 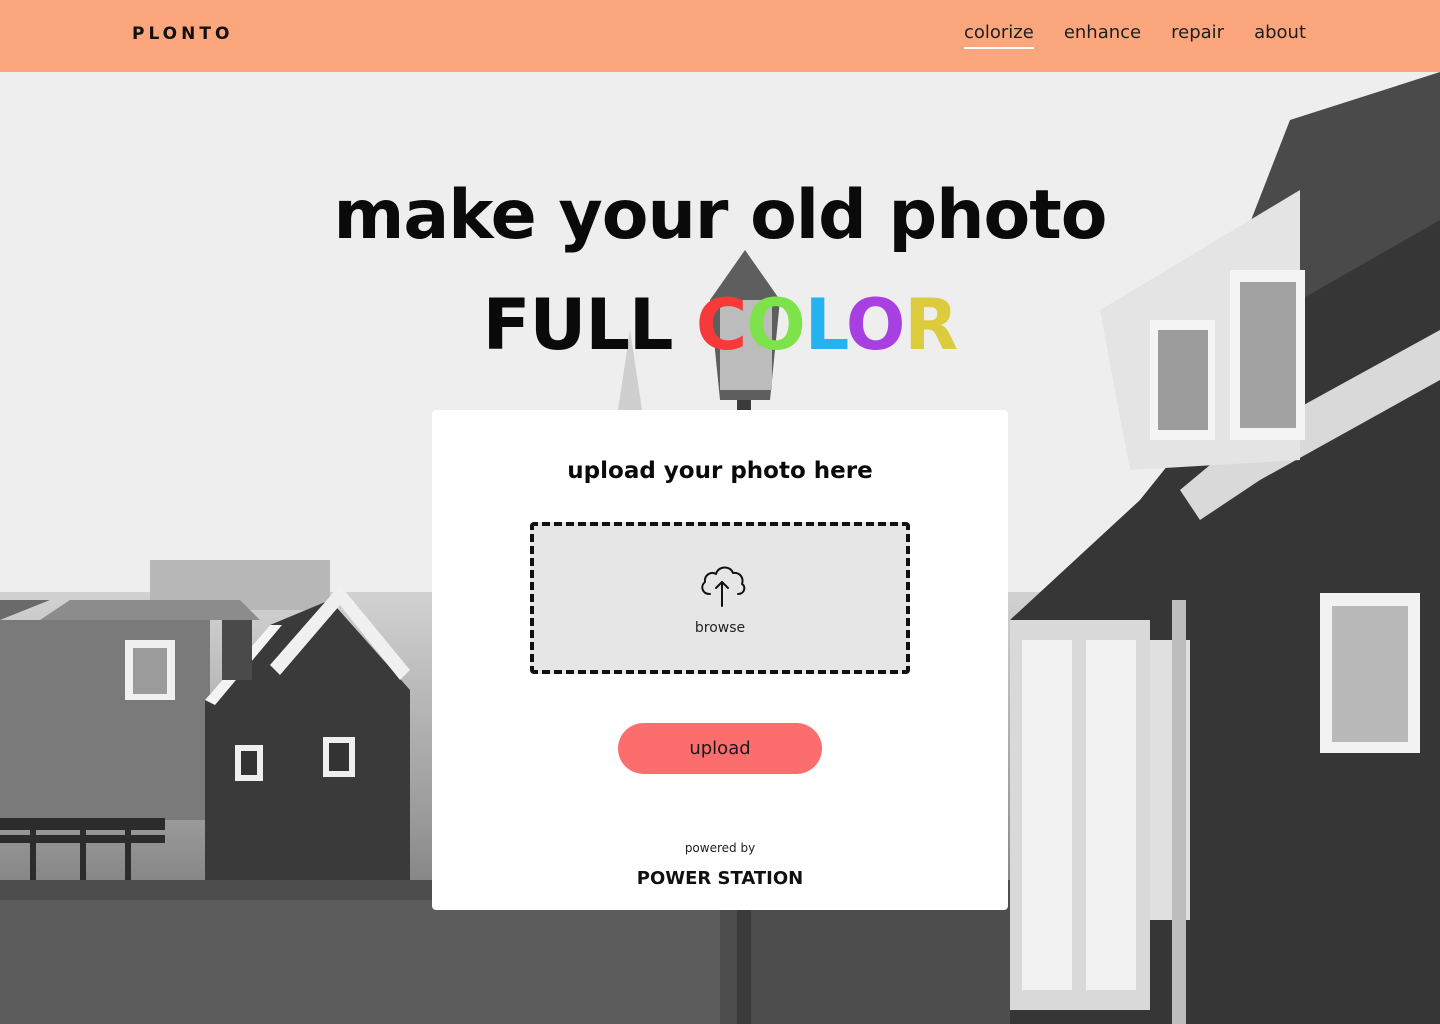 What do you see at coordinates (720, 471) in the screenshot?
I see `upload-card-title: upload your photo here` at bounding box center [720, 471].